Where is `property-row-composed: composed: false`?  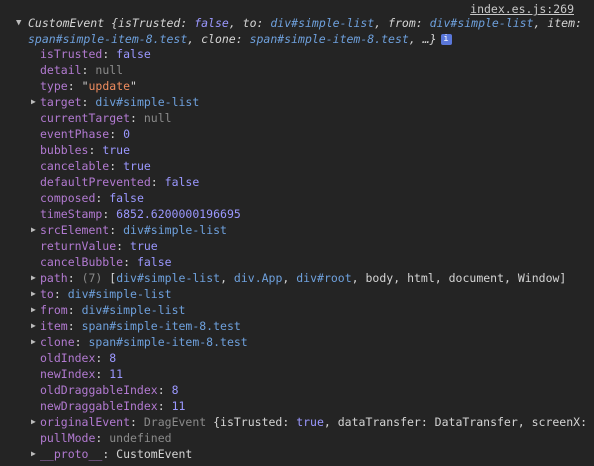 property-row-composed: composed: false is located at coordinates (297, 198).